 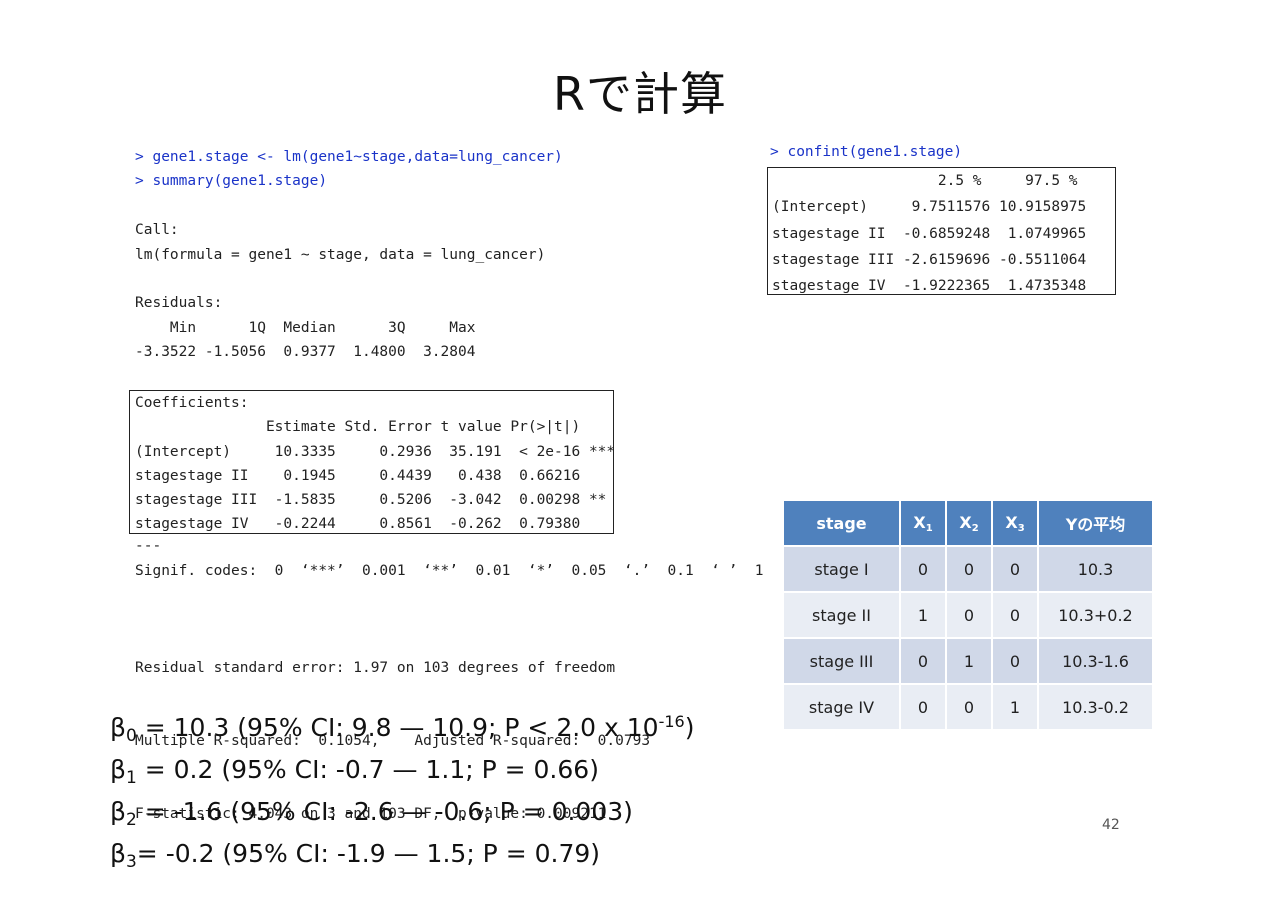 I want to click on beta-line: β1 = 0.2 (95% CI: -0.7 — 1.1; P = 0.66), so click(x=354, y=771).